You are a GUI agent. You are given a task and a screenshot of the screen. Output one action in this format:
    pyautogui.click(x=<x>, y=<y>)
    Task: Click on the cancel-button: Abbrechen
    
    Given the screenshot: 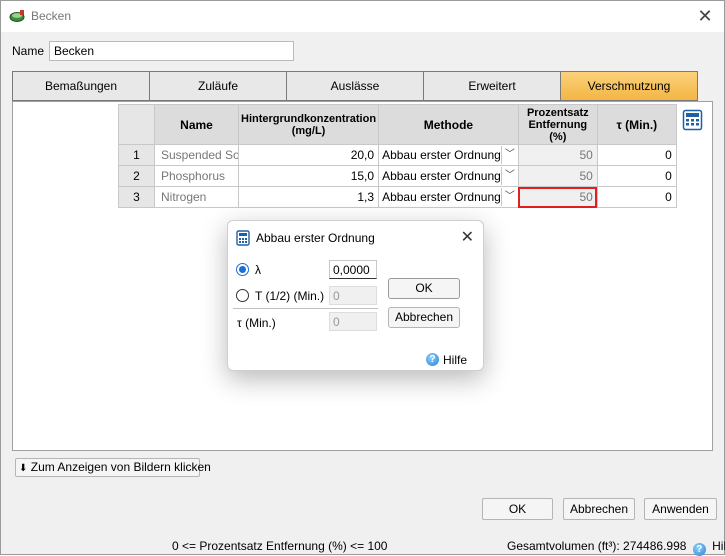 What is the action you would take?
    pyautogui.click(x=599, y=509)
    